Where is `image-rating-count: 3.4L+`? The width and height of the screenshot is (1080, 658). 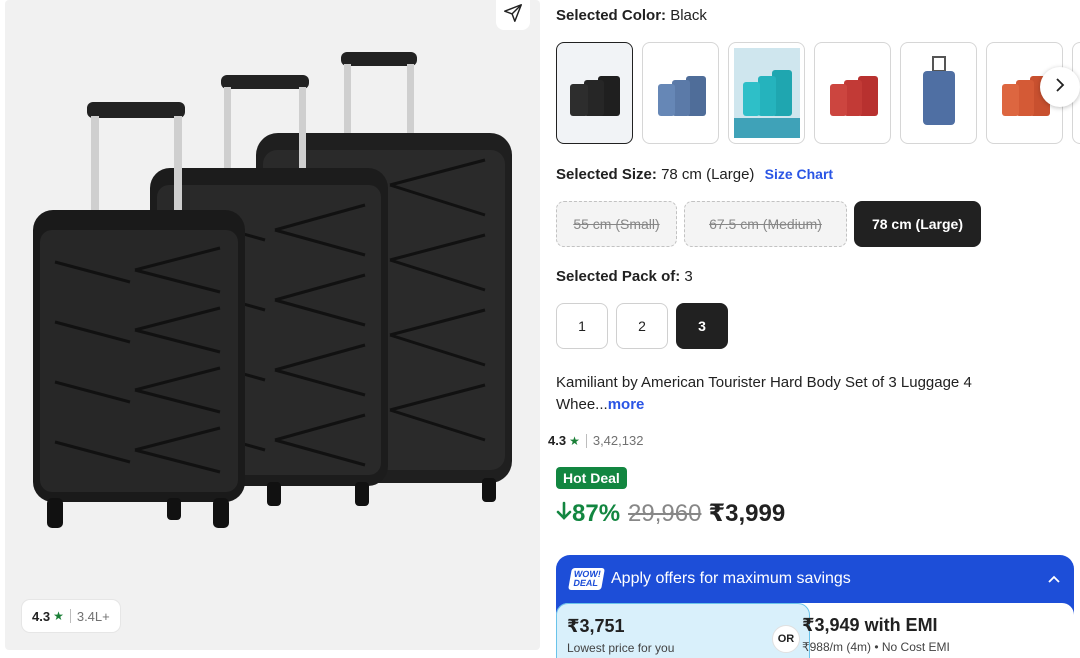 image-rating-count: 3.4L+ is located at coordinates (93, 616).